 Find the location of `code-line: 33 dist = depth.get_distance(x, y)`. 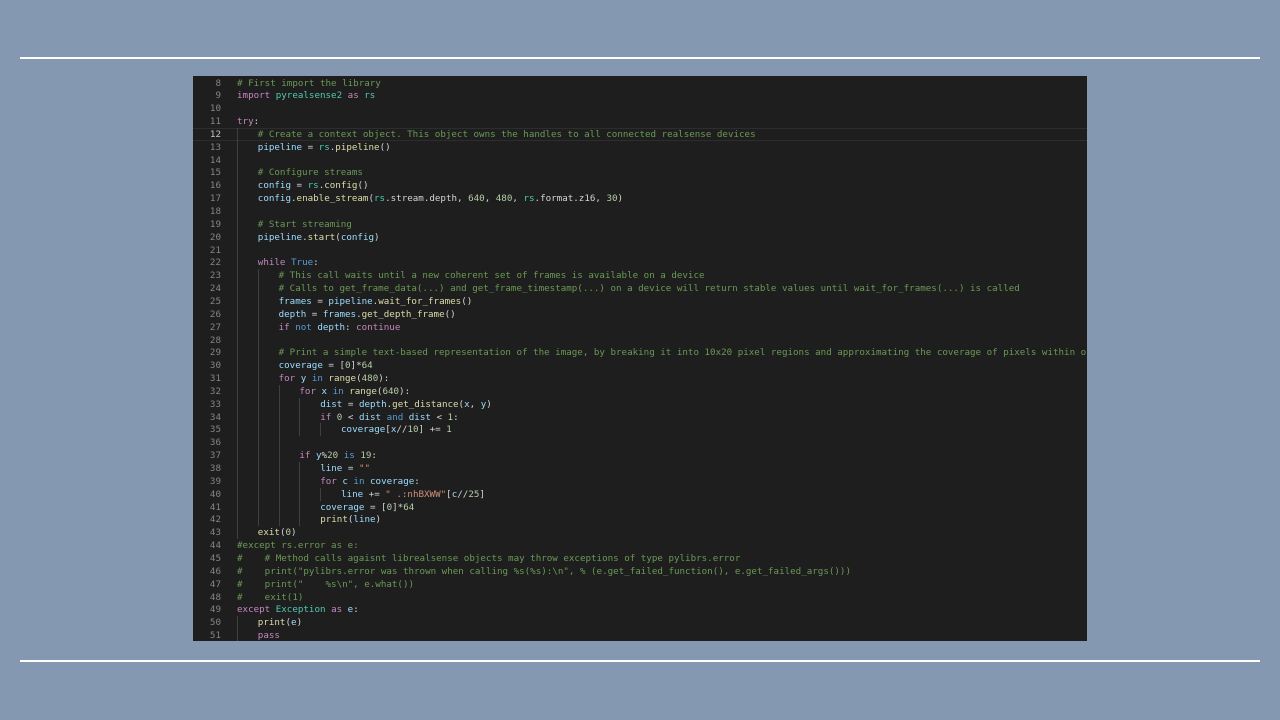

code-line: 33 dist = depth.get_distance(x, y) is located at coordinates (640, 404).